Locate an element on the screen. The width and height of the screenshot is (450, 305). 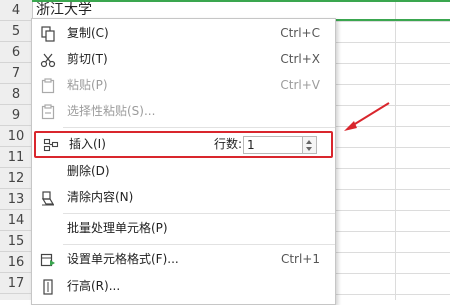
row-number: 14 is located at coordinates (16, 220).